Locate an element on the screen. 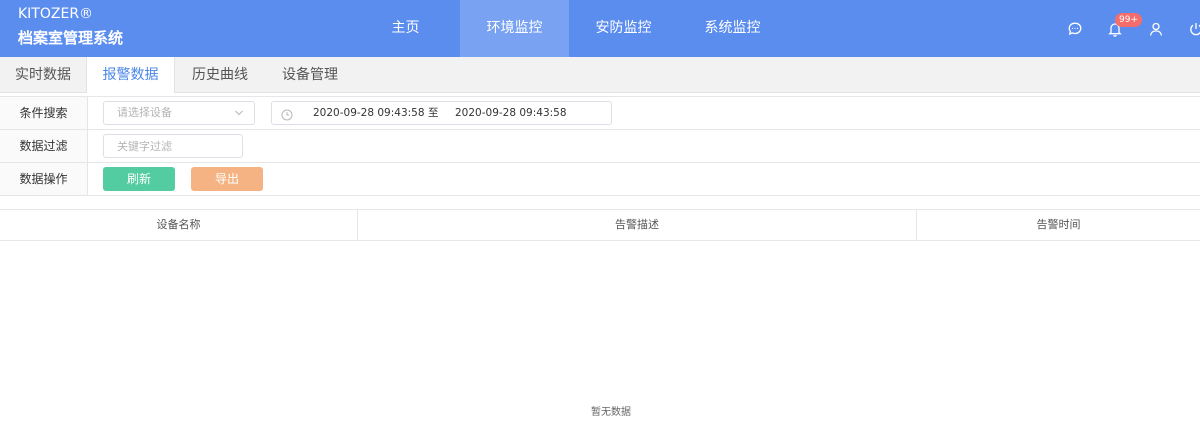 The width and height of the screenshot is (1200, 432). keyword-filter-input is located at coordinates (173, 146).